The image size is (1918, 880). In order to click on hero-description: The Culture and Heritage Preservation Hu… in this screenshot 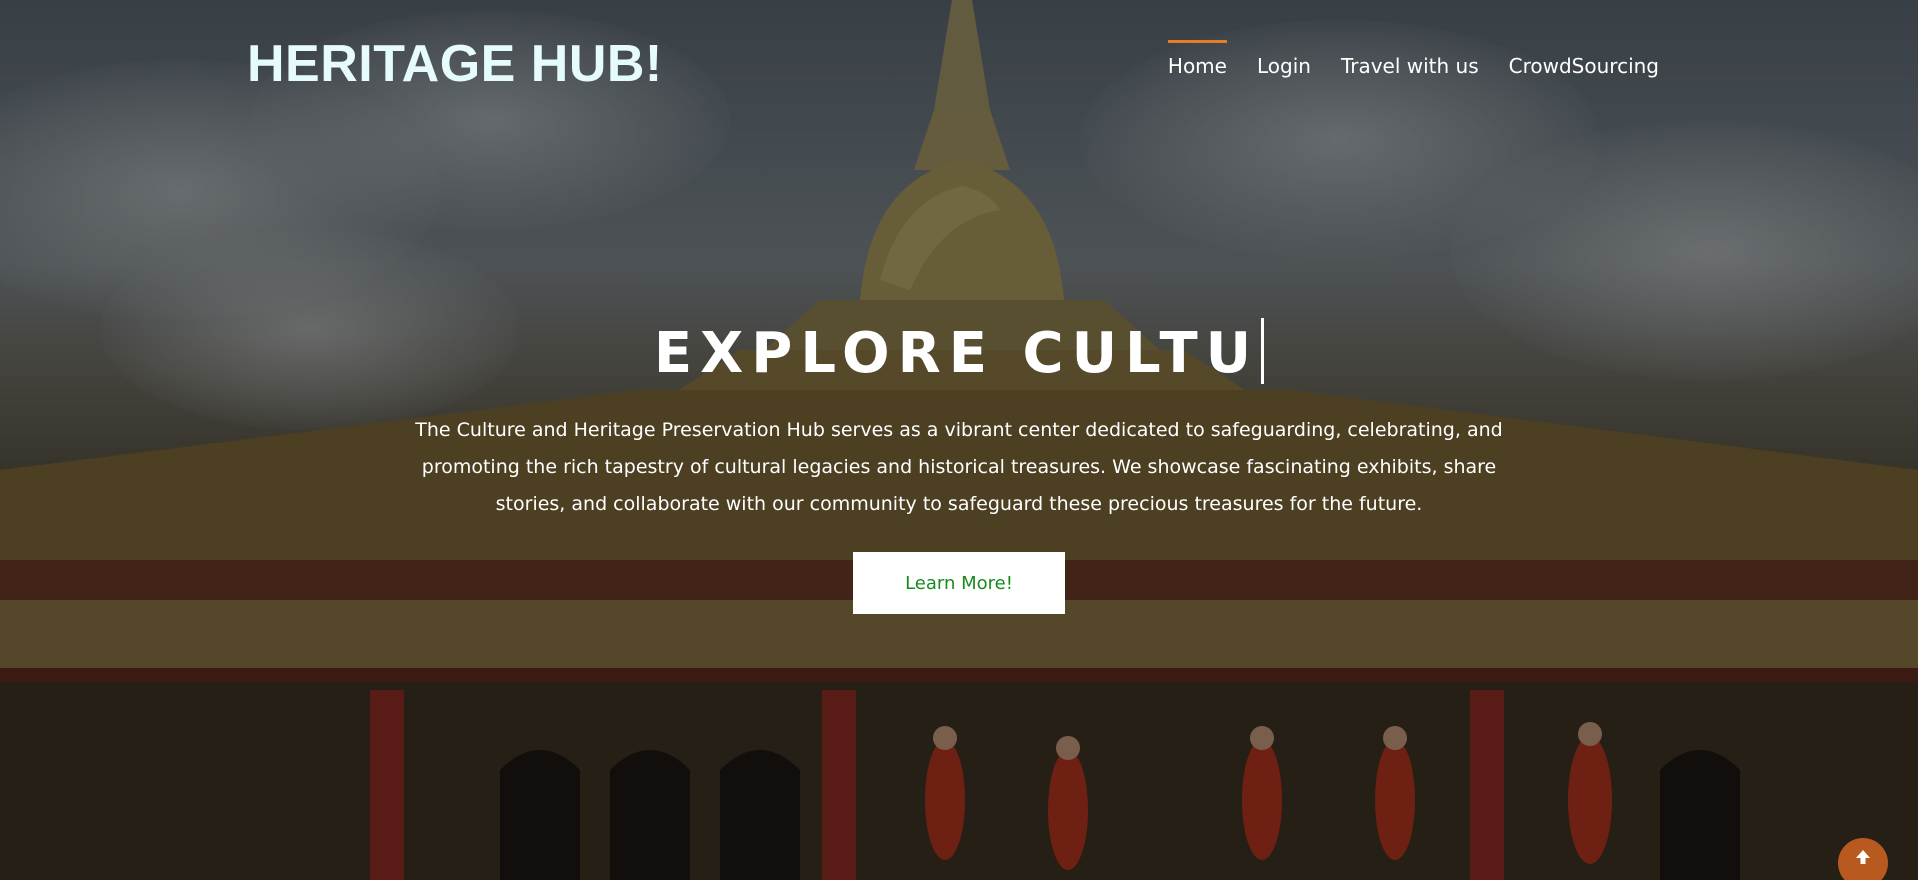, I will do `click(959, 467)`.